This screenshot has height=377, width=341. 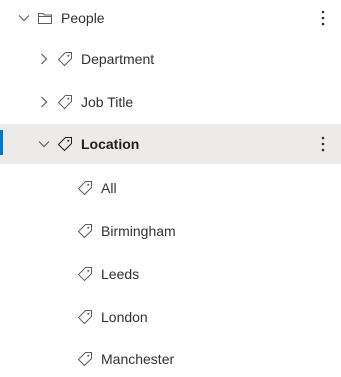 What do you see at coordinates (170, 188) in the screenshot?
I see `tree-term-all: All` at bounding box center [170, 188].